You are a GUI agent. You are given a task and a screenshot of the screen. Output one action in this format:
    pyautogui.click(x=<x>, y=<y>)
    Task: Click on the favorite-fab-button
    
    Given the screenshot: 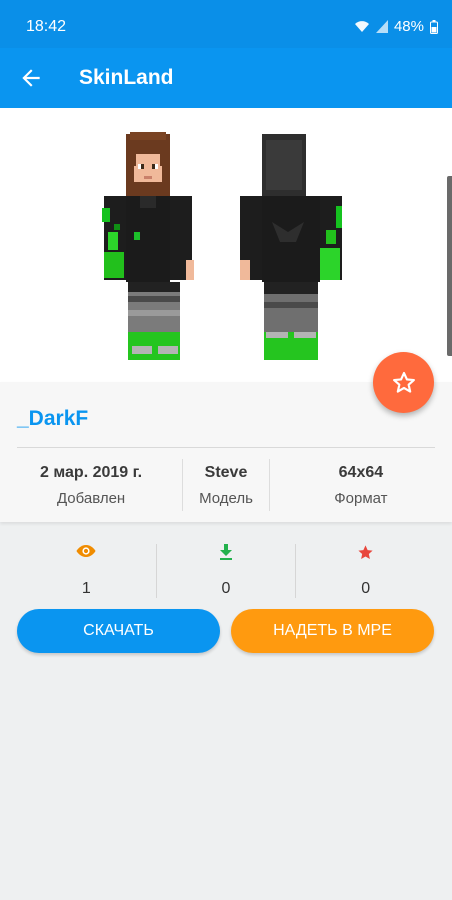 What is the action you would take?
    pyautogui.click(x=403, y=382)
    